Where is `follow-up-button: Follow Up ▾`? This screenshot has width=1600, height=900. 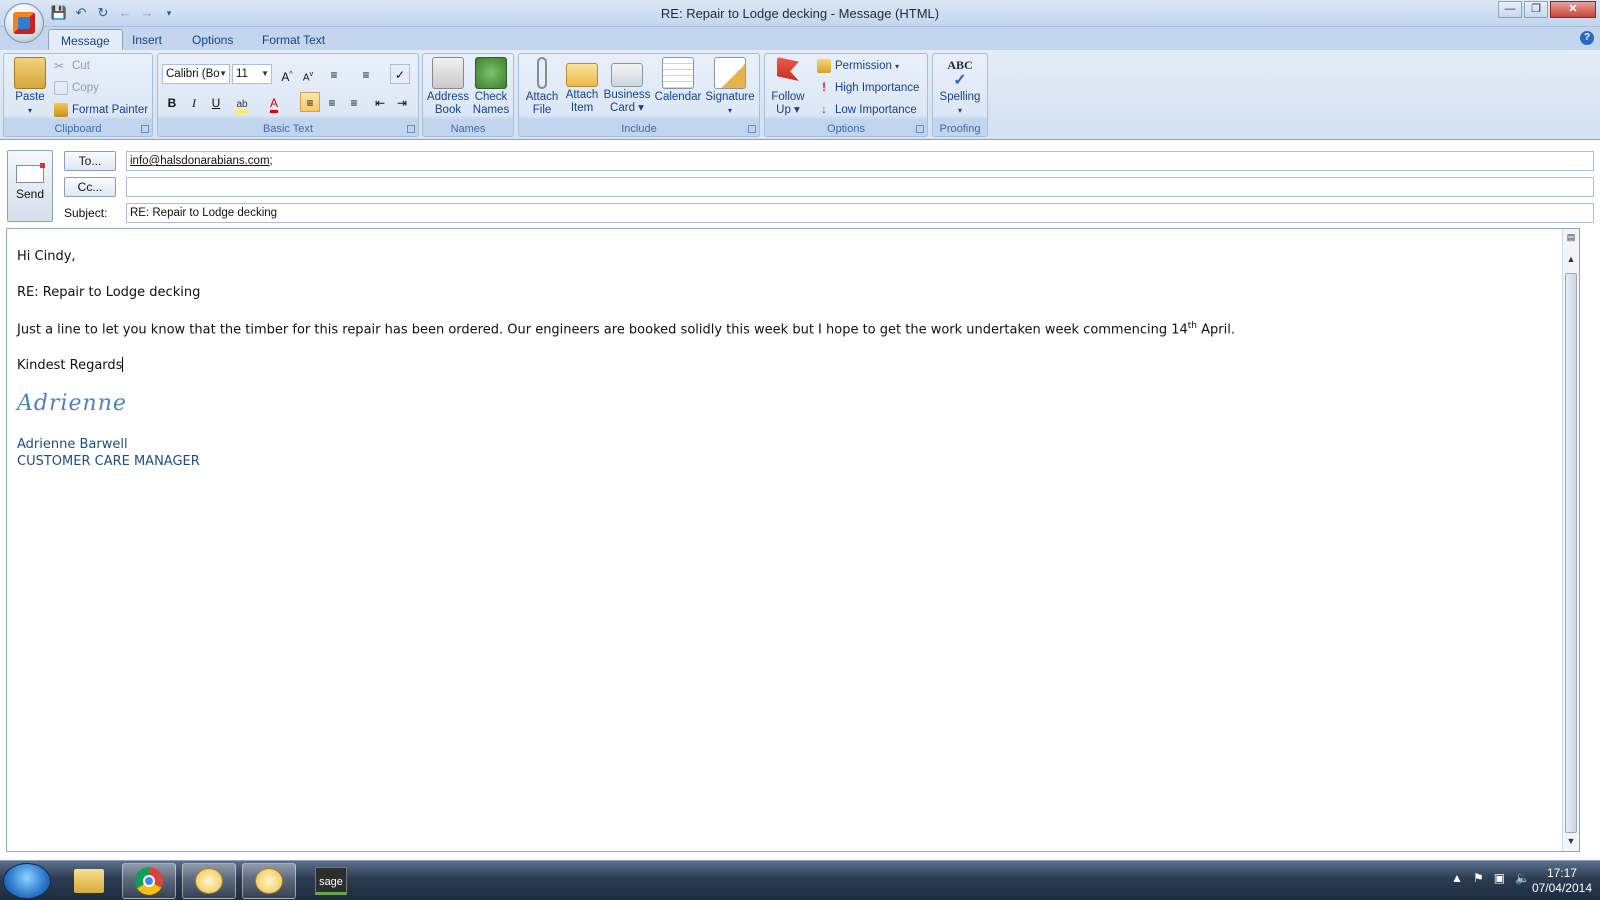 follow-up-button: Follow Up ▾ is located at coordinates (788, 87).